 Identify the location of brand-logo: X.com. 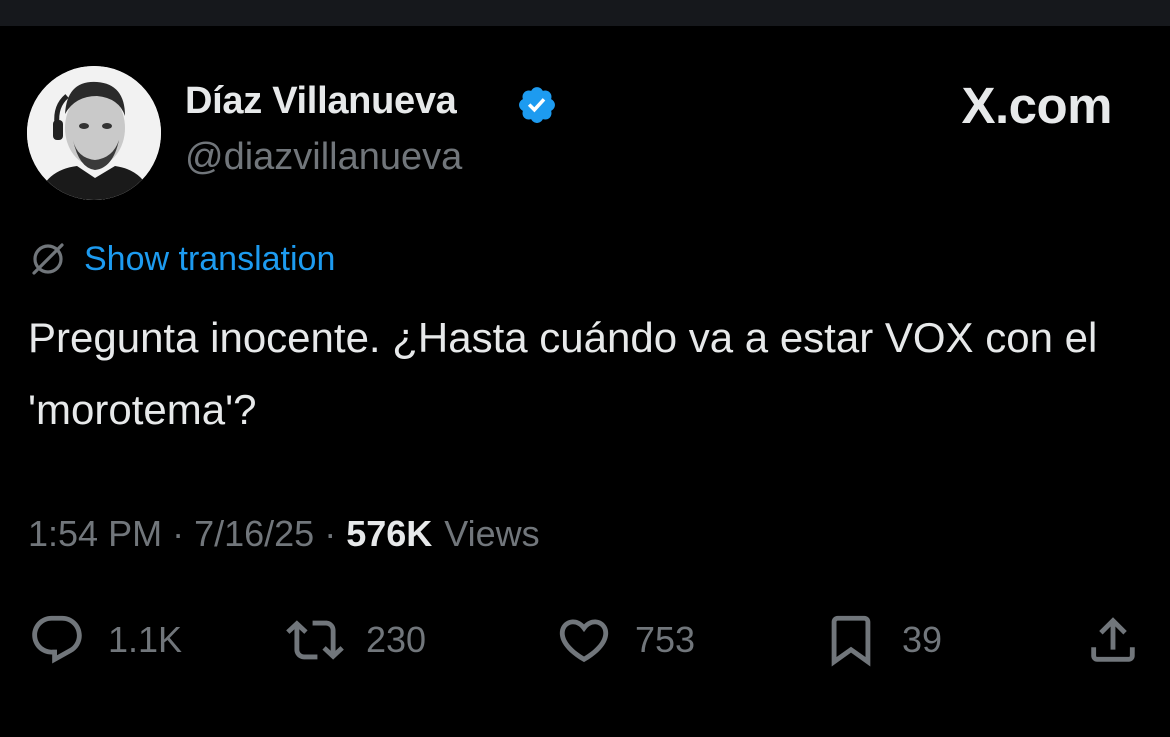
(1036, 105).